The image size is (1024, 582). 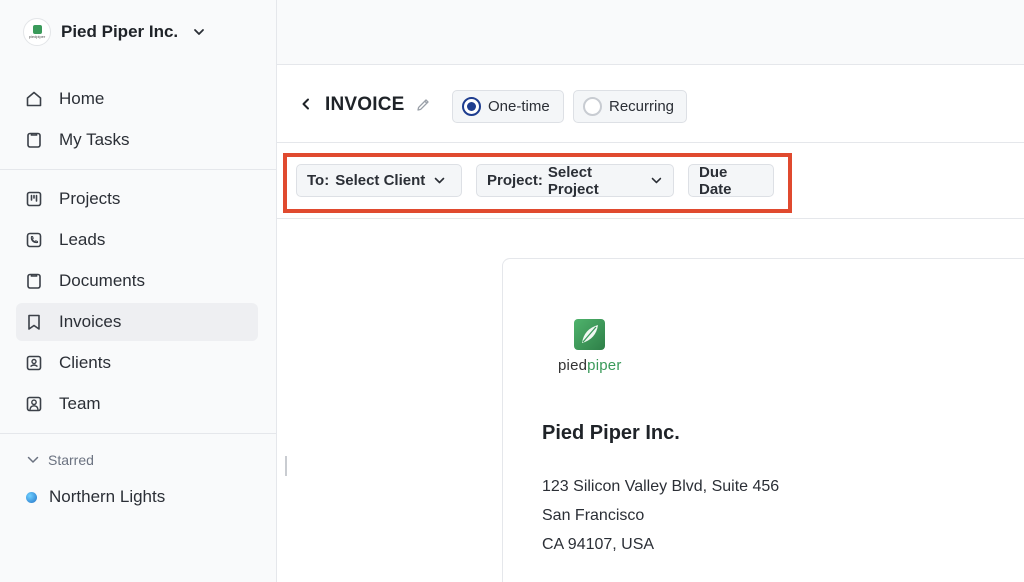 I want to click on invoice-type-label: Recurring, so click(x=642, y=106).